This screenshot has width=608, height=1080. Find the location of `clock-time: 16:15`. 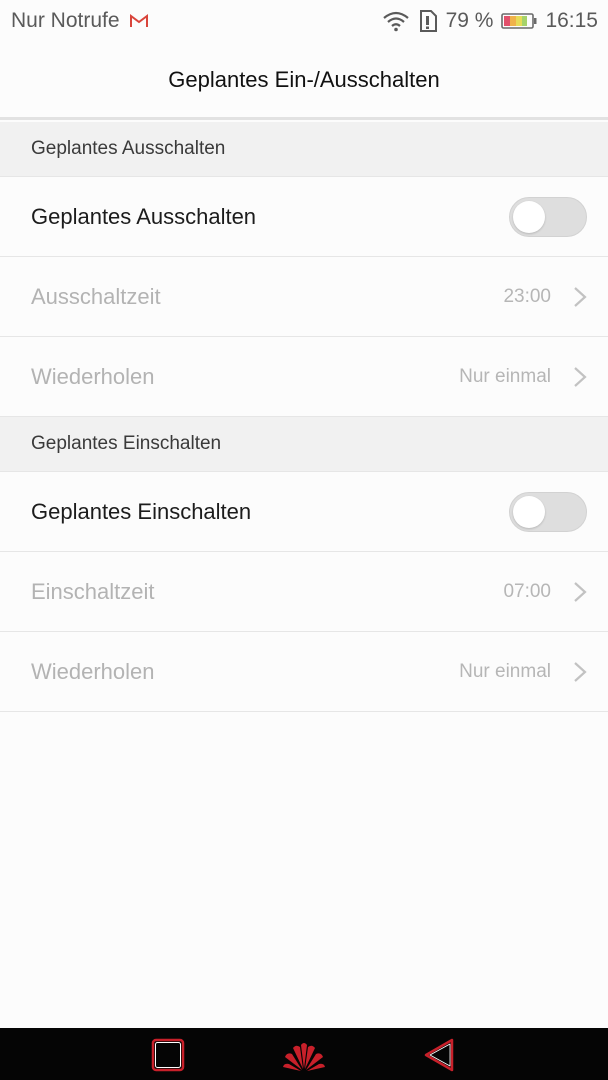

clock-time: 16:15 is located at coordinates (571, 20).